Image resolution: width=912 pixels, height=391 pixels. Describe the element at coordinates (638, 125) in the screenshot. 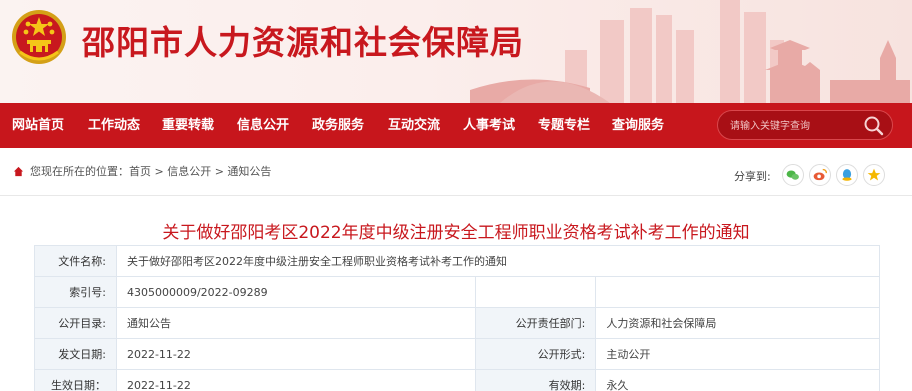

I see `nav-item-query-services: 查询服务` at that location.